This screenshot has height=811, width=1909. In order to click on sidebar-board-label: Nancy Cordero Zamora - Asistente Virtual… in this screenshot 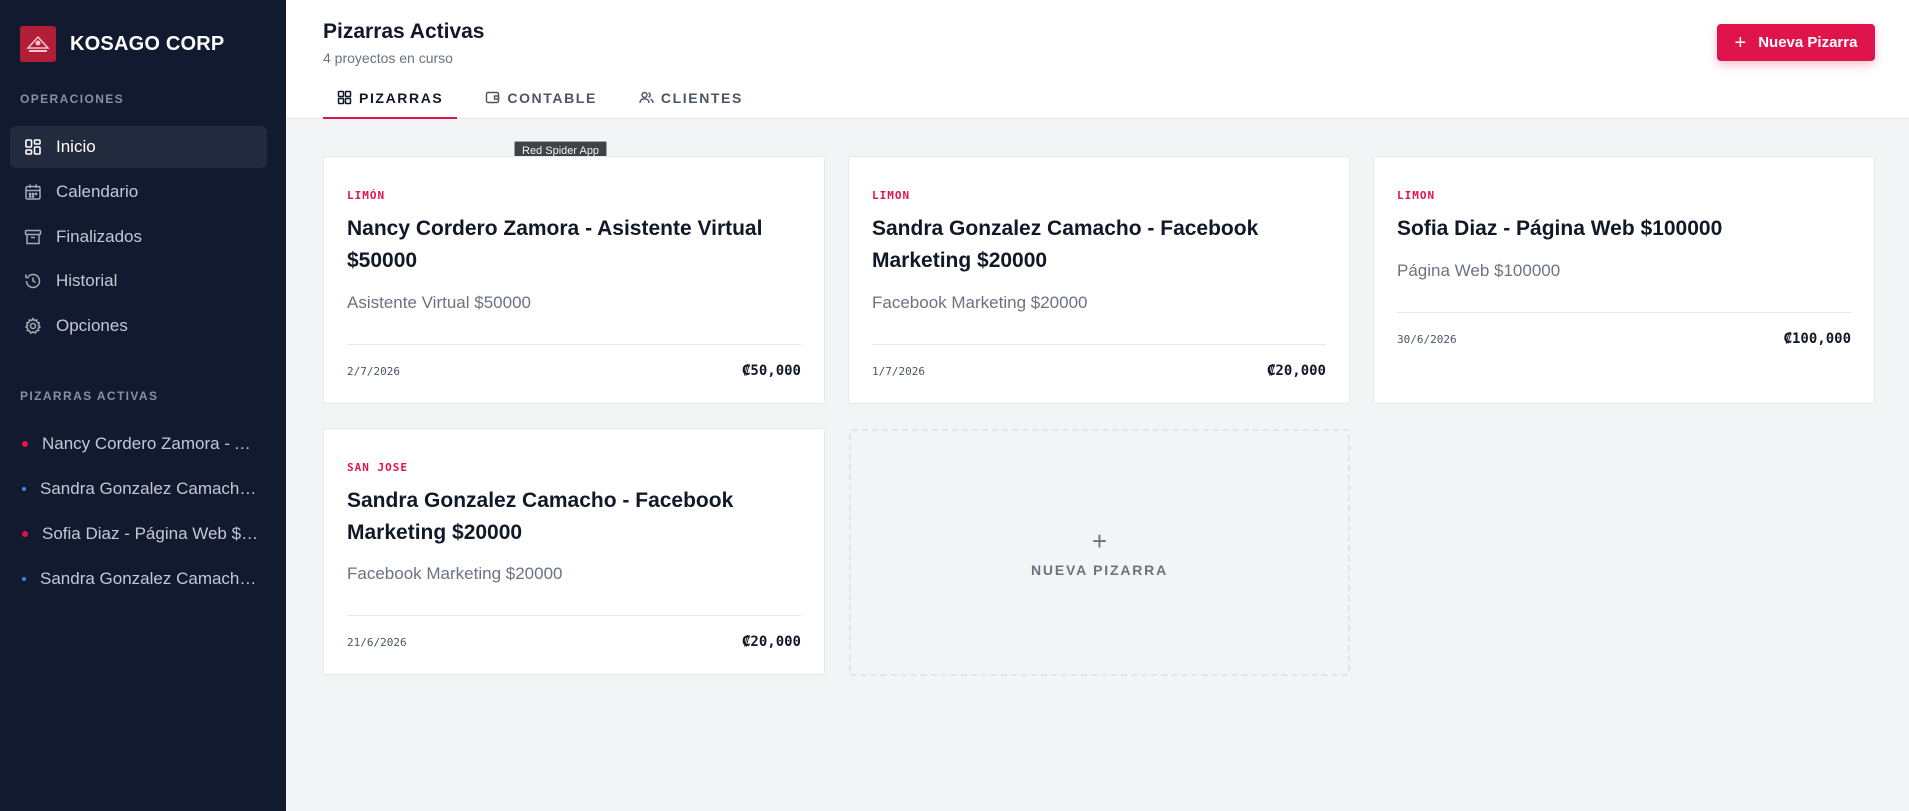, I will do `click(152, 443)`.